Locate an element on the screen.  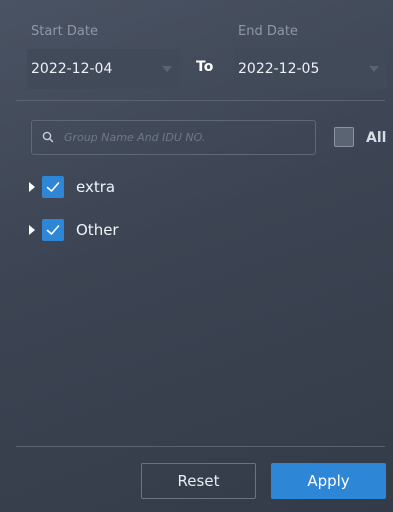
search-box is located at coordinates (173, 137).